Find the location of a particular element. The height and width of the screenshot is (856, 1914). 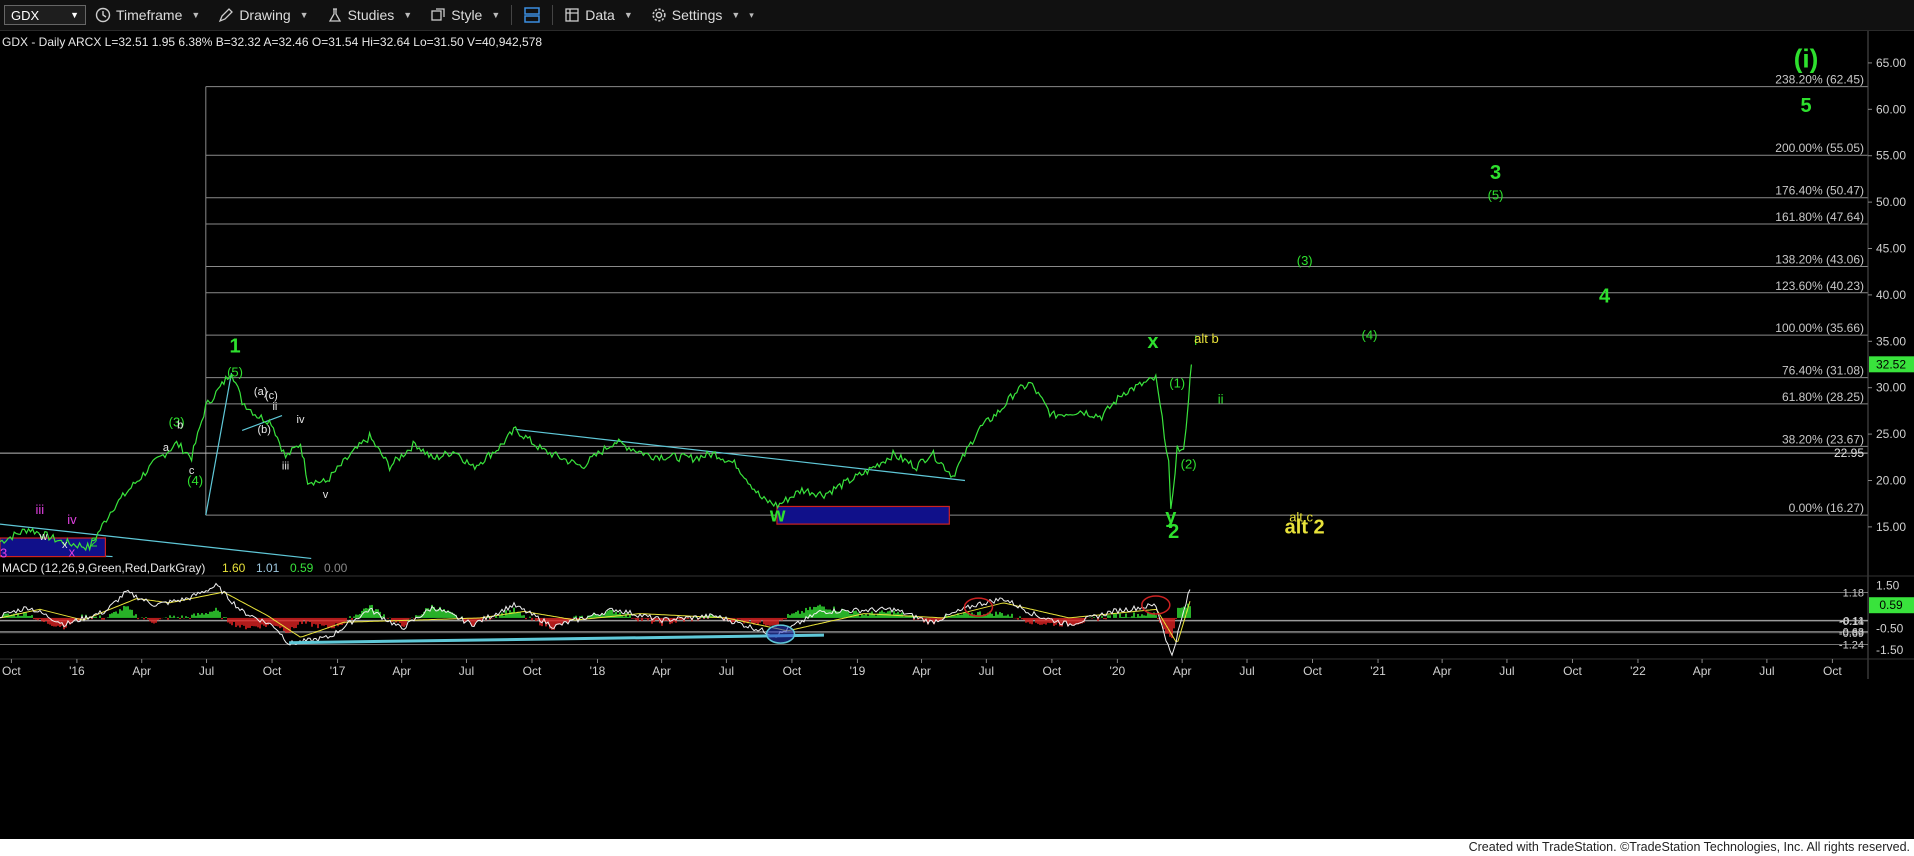

macd-ref-label: -0.11 is located at coordinates (1852, 621).